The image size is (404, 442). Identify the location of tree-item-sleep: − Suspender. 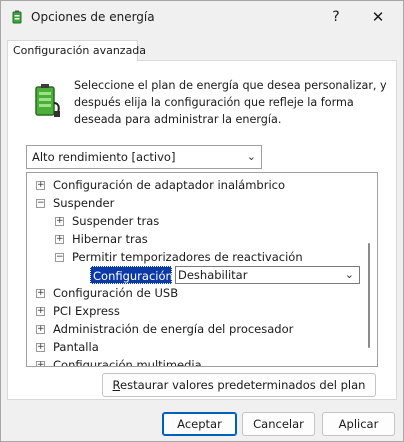
(197, 203).